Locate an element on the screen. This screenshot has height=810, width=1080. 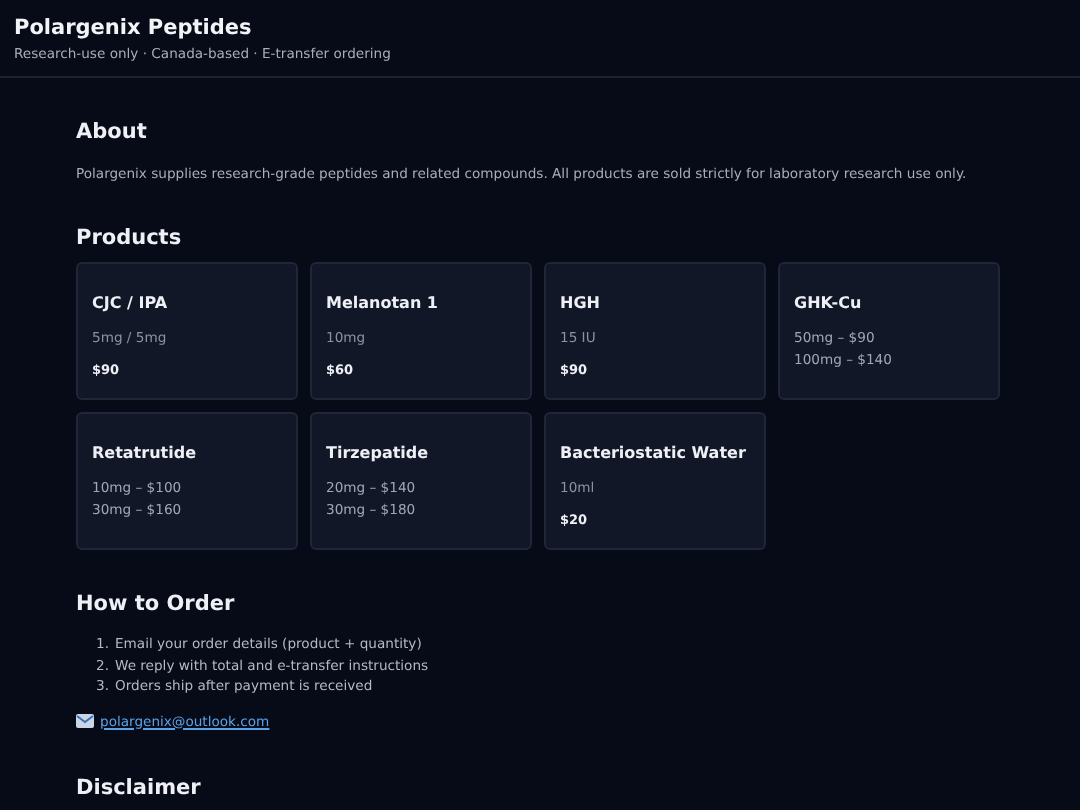
product-name: Tirzepatide is located at coordinates (378, 453).